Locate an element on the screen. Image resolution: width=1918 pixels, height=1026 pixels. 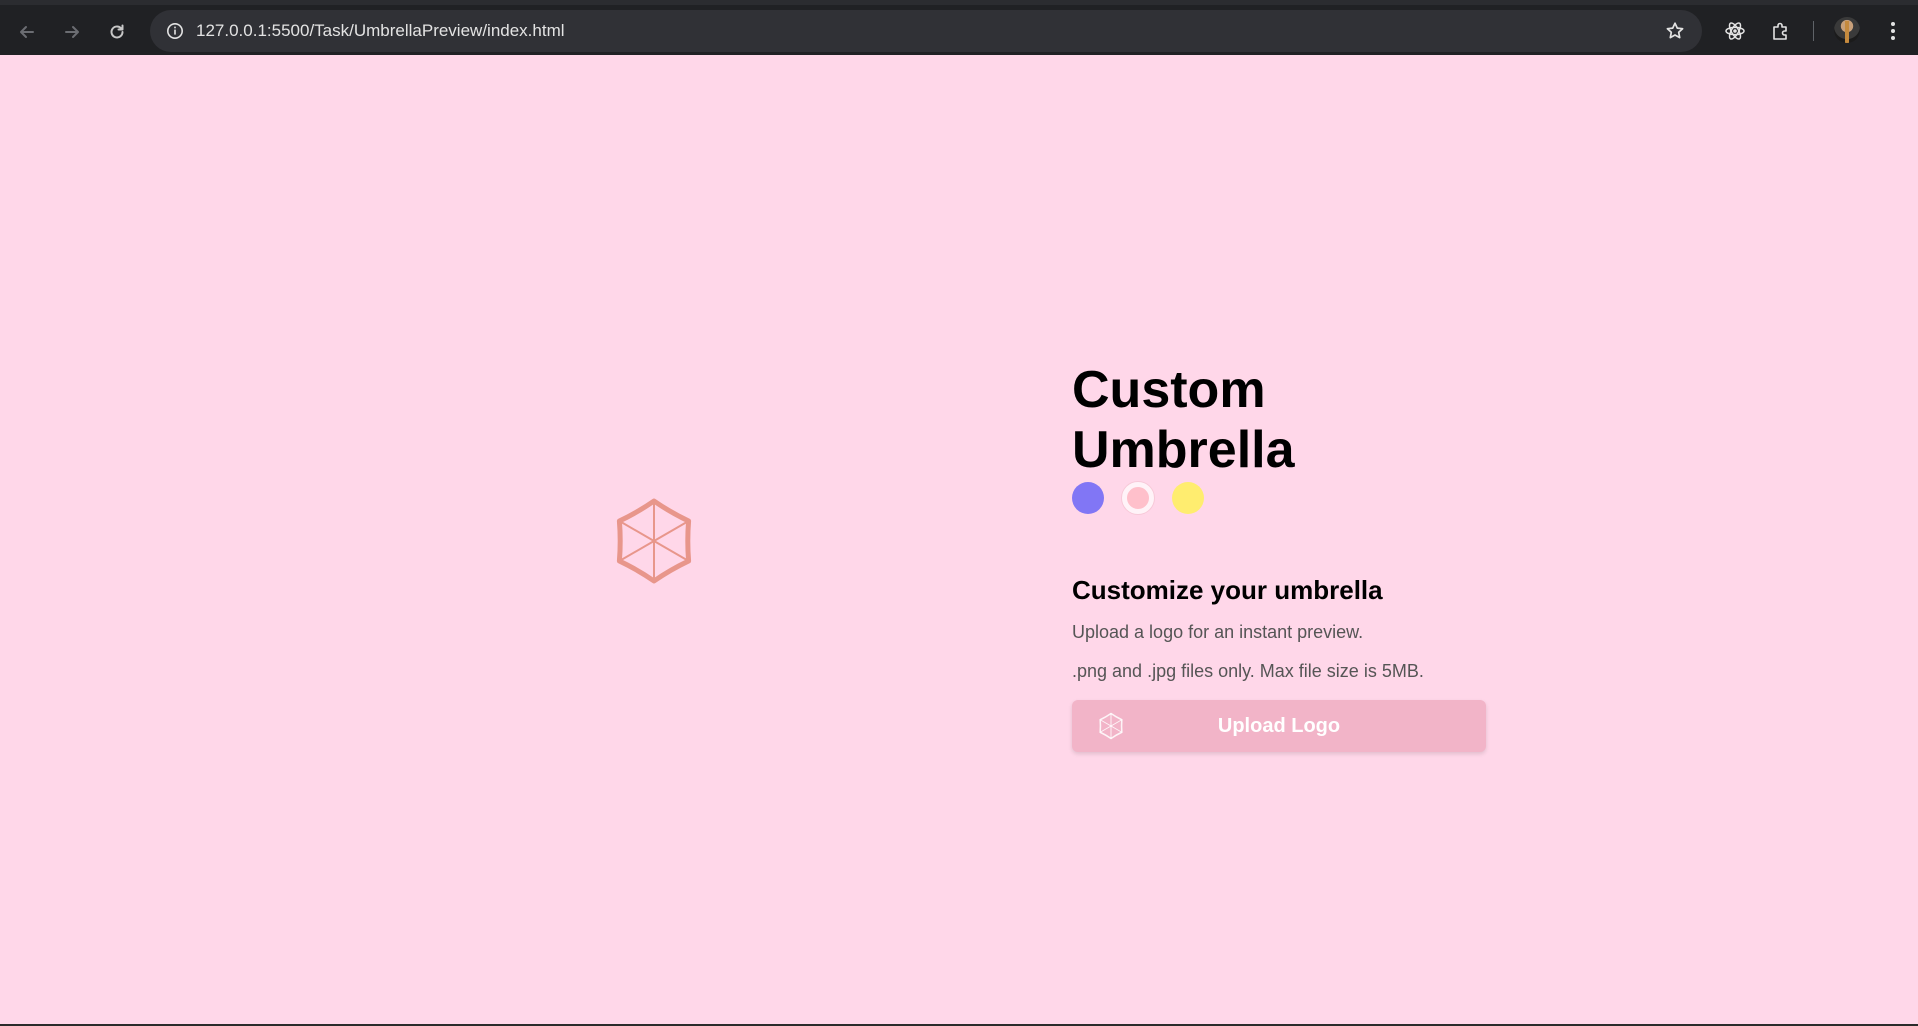
browser-menu-button is located at coordinates (1893, 31).